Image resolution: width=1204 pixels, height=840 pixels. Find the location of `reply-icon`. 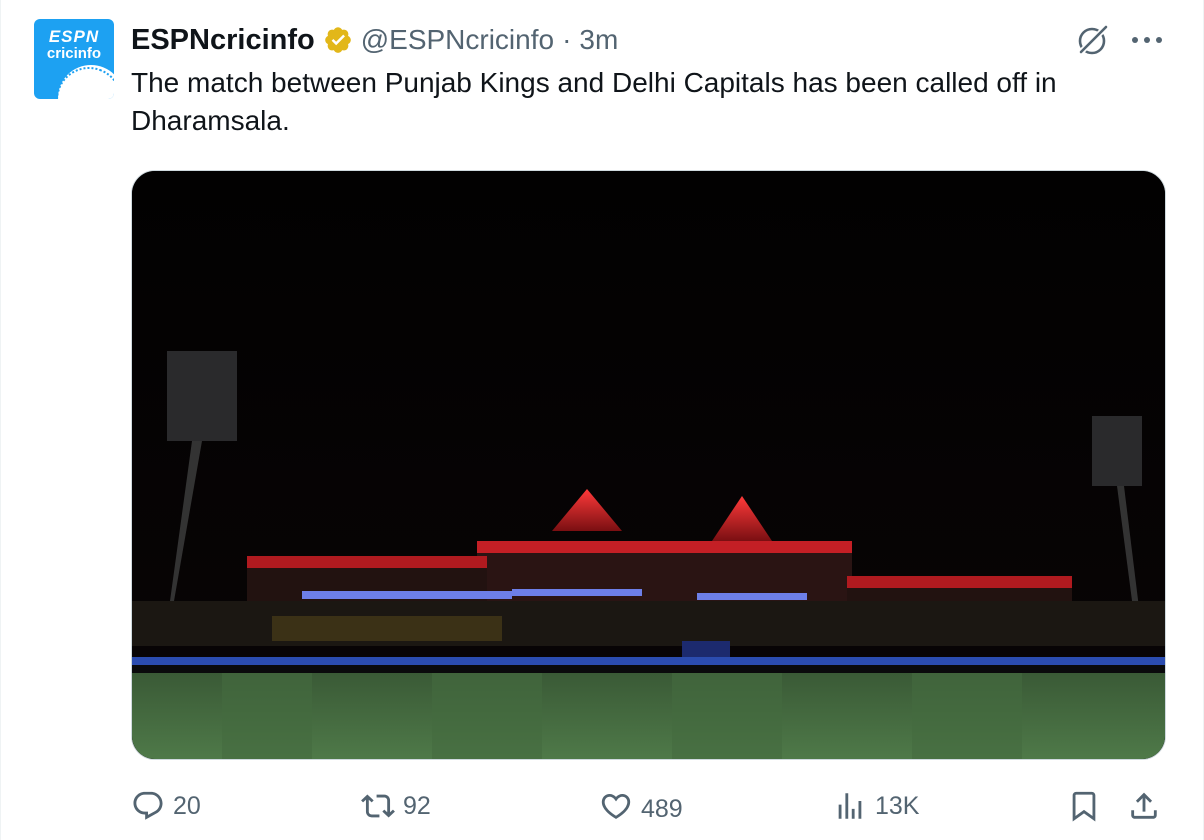

reply-icon is located at coordinates (148, 805).